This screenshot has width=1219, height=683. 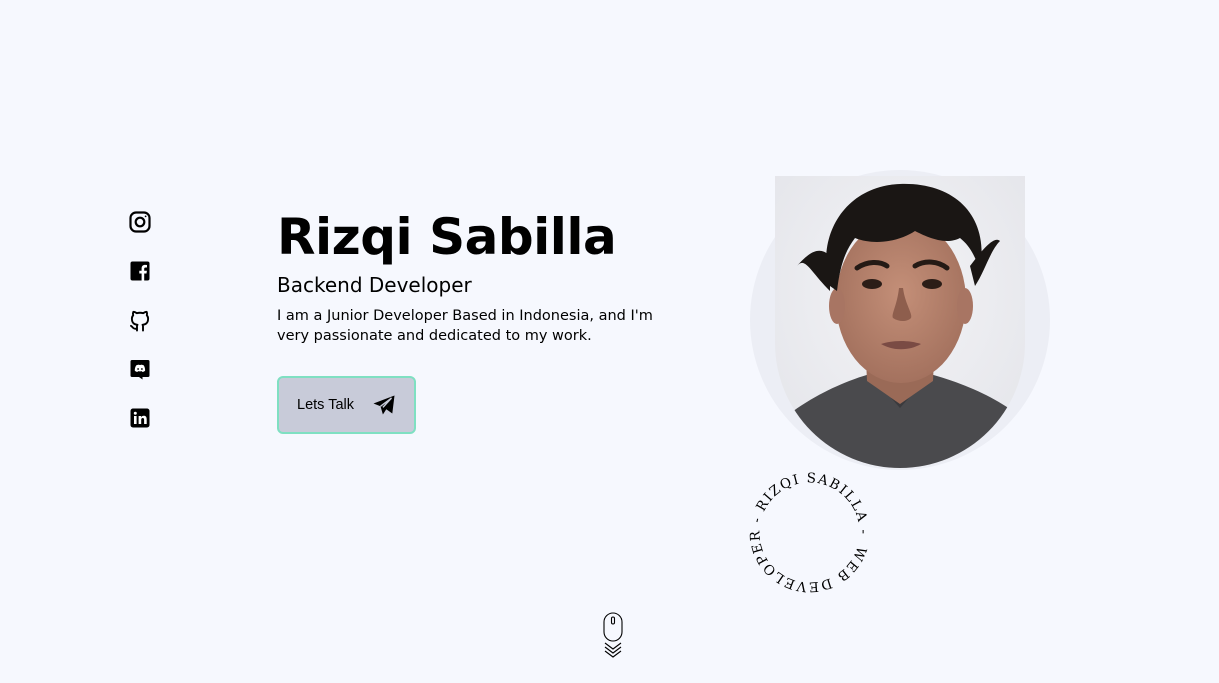 I want to click on facebook-link, so click(x=140, y=271).